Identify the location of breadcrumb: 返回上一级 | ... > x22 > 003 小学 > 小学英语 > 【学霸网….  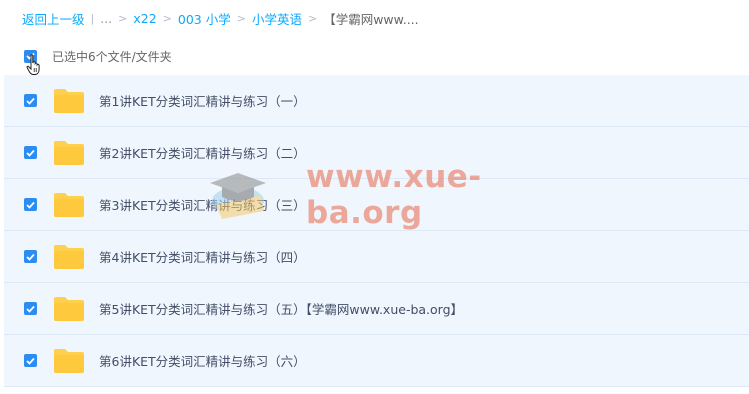
(220, 18).